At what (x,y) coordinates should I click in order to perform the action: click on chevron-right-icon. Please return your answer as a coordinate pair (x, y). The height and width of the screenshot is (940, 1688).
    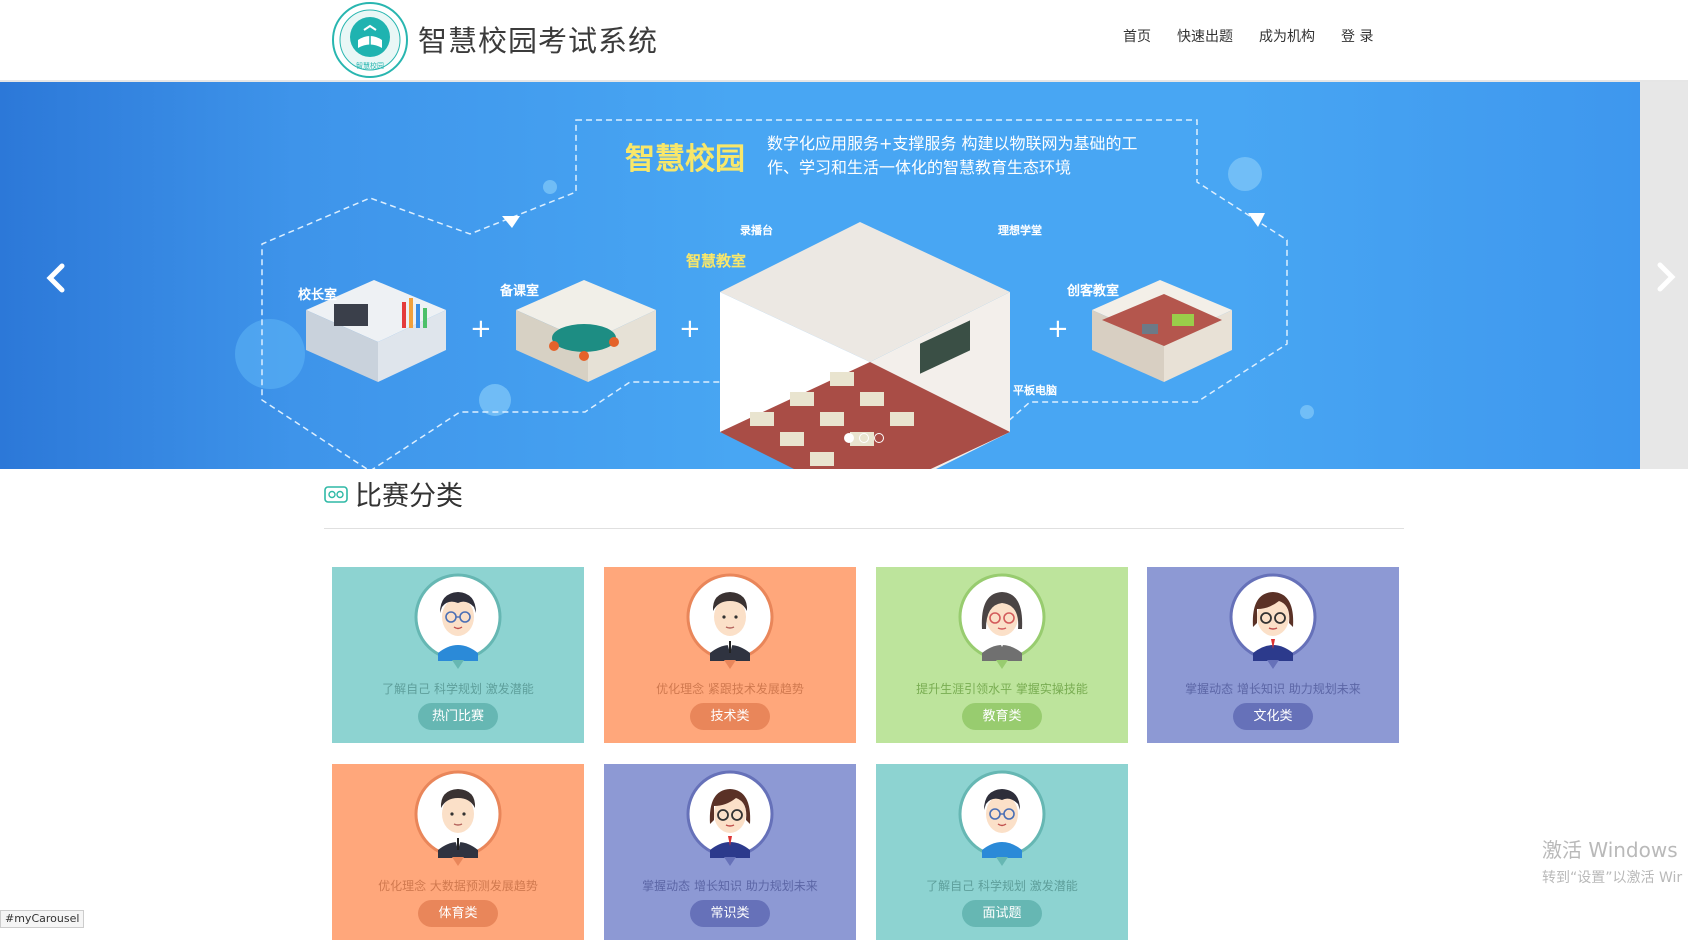
    Looking at the image, I should click on (1666, 277).